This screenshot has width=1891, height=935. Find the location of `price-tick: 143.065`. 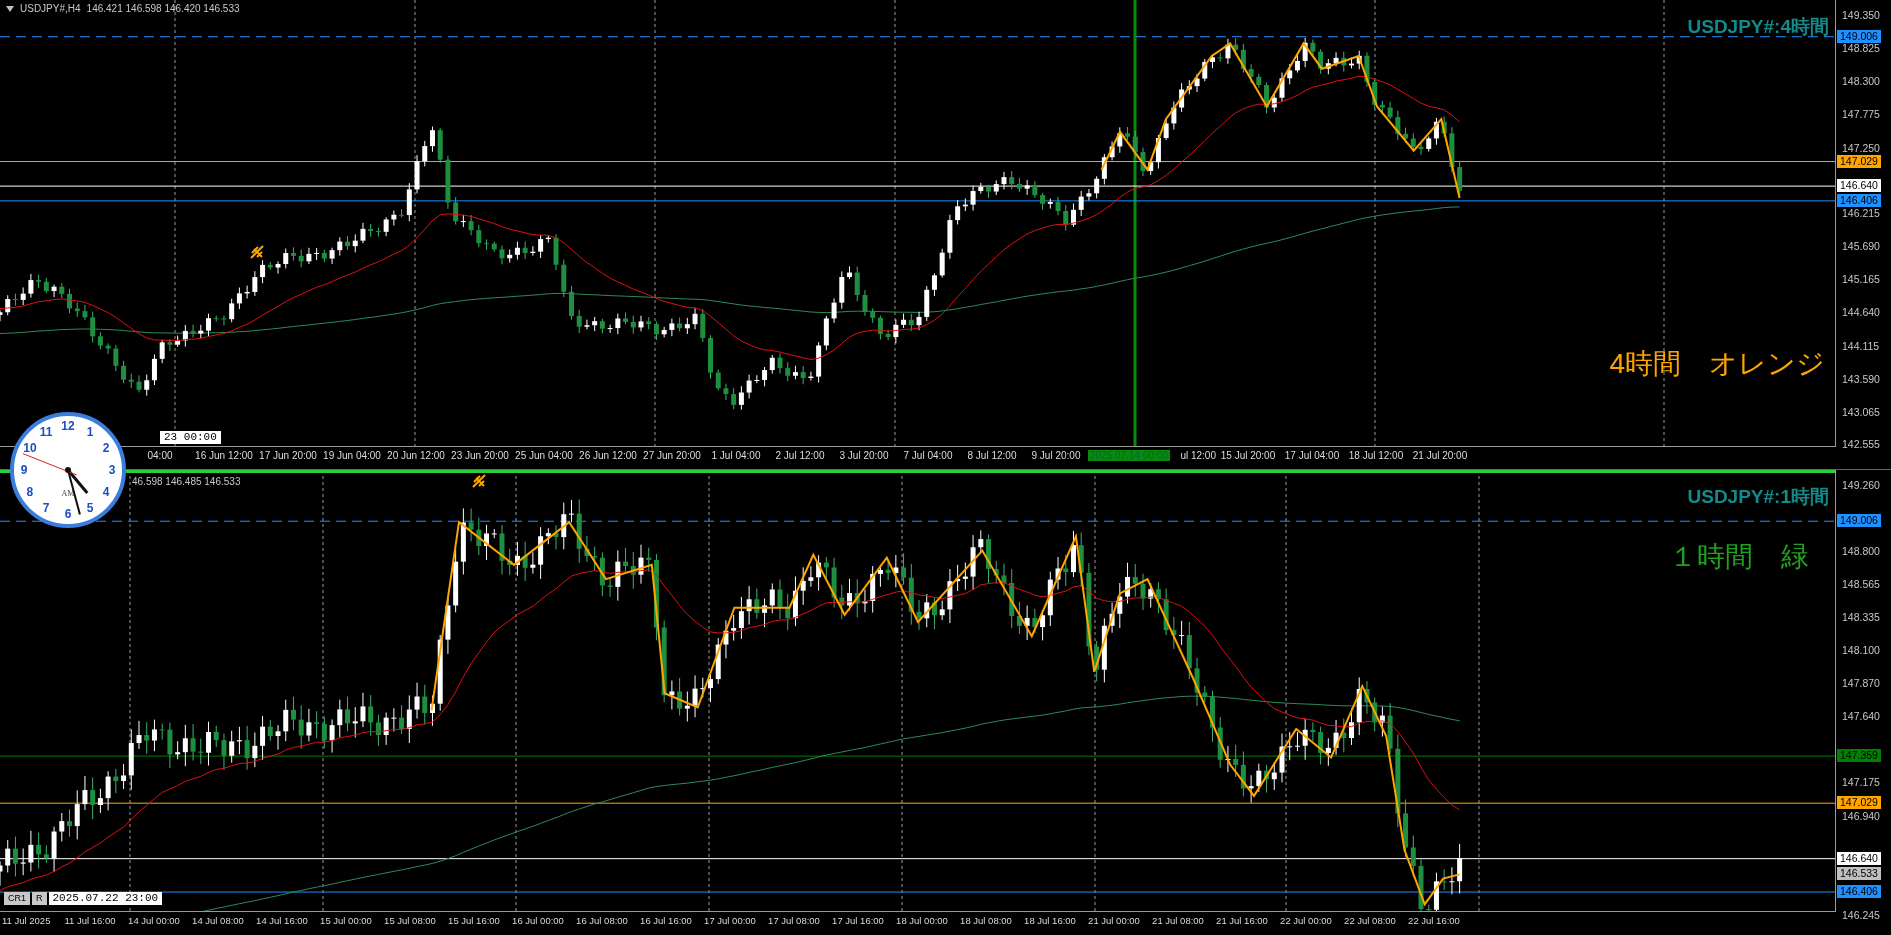

price-tick: 143.065 is located at coordinates (1861, 411).